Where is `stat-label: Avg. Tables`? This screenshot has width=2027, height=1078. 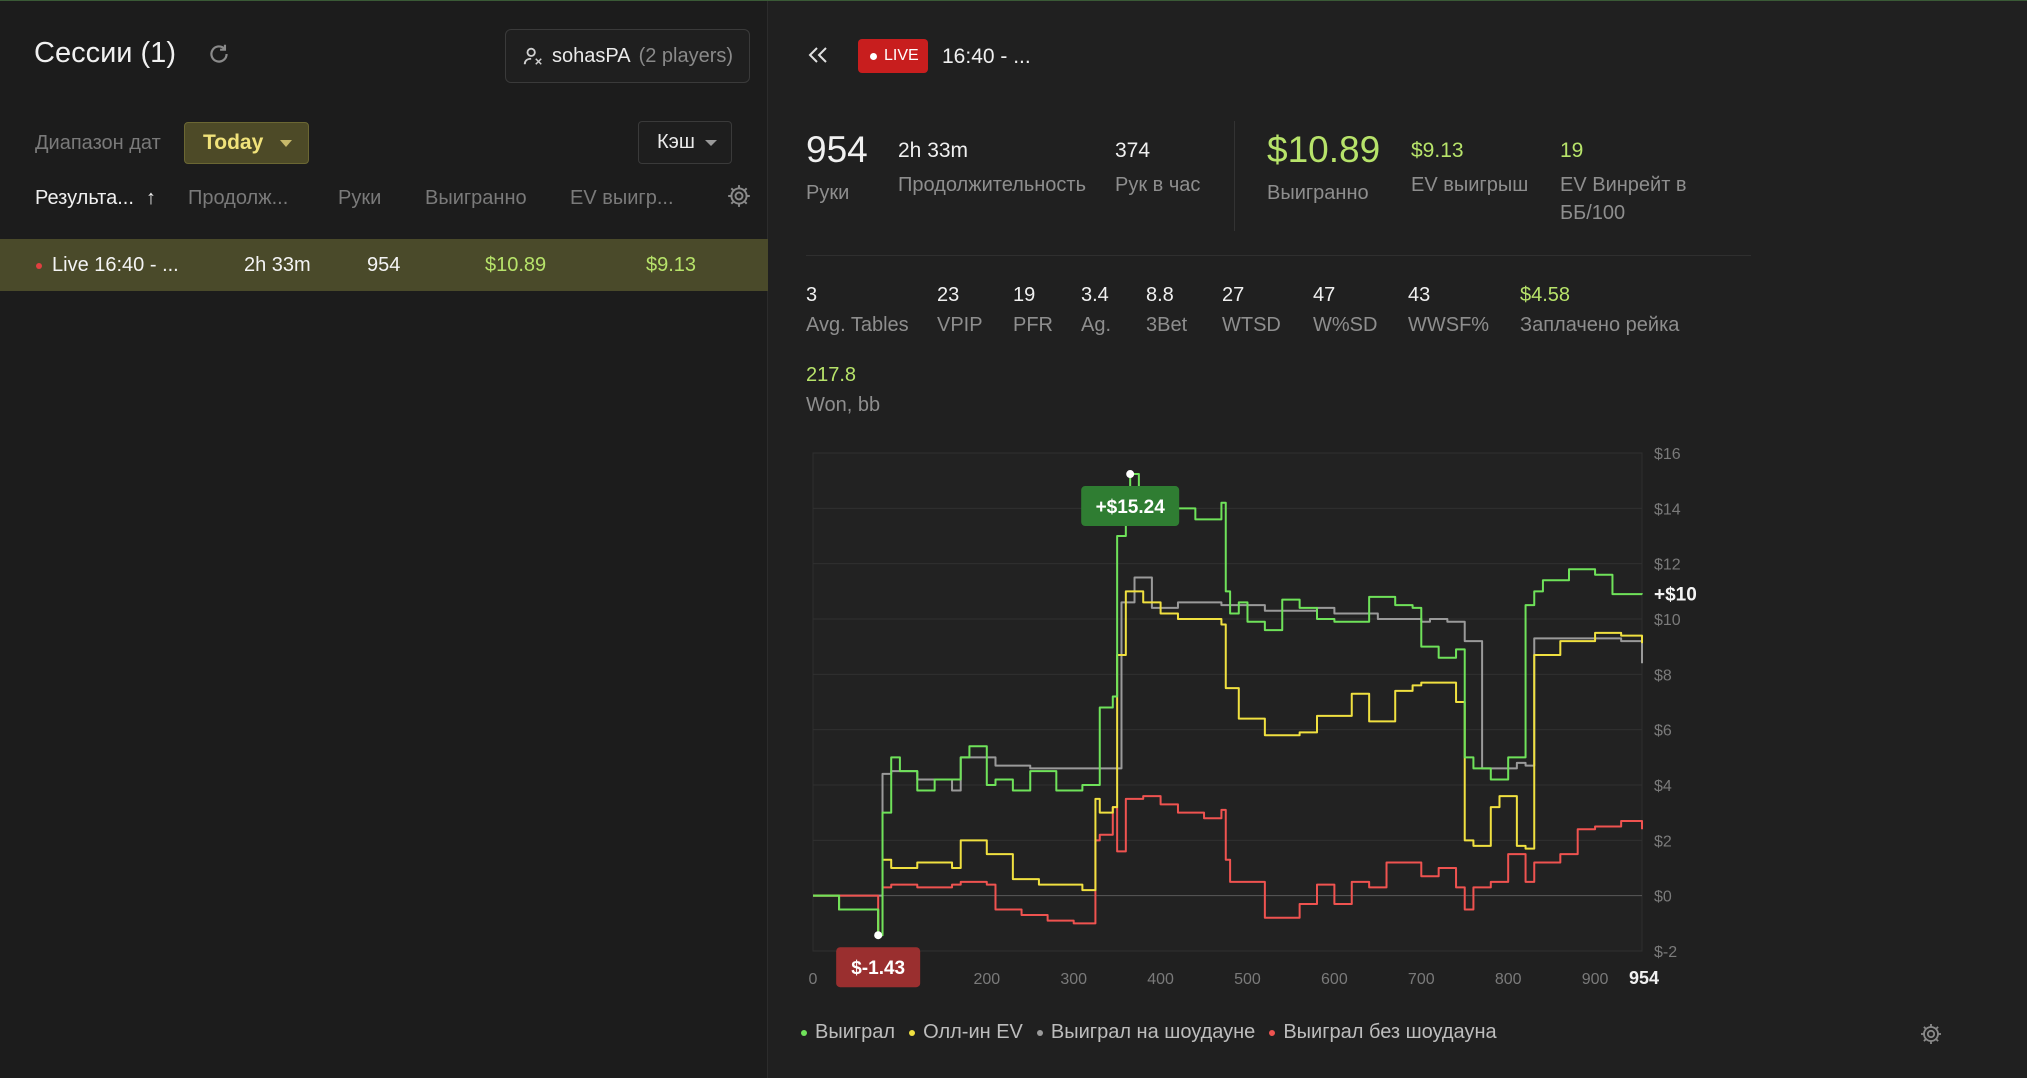 stat-label: Avg. Tables is located at coordinates (857, 325).